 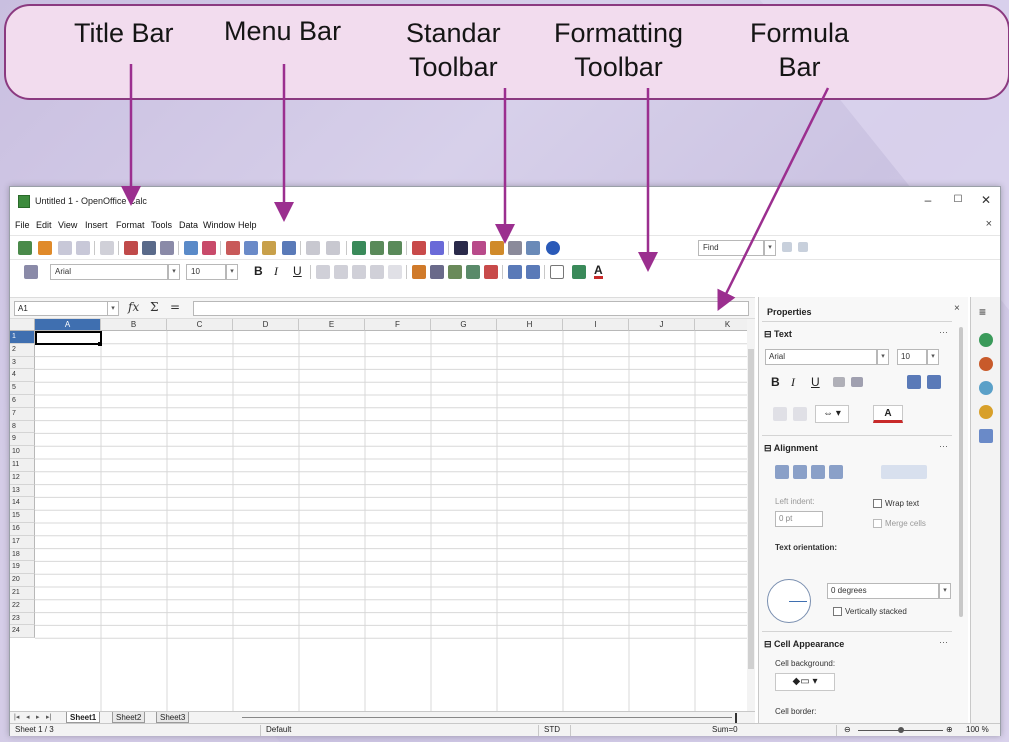 What do you see at coordinates (989, 224) in the screenshot?
I see `document-close-icon: ×` at bounding box center [989, 224].